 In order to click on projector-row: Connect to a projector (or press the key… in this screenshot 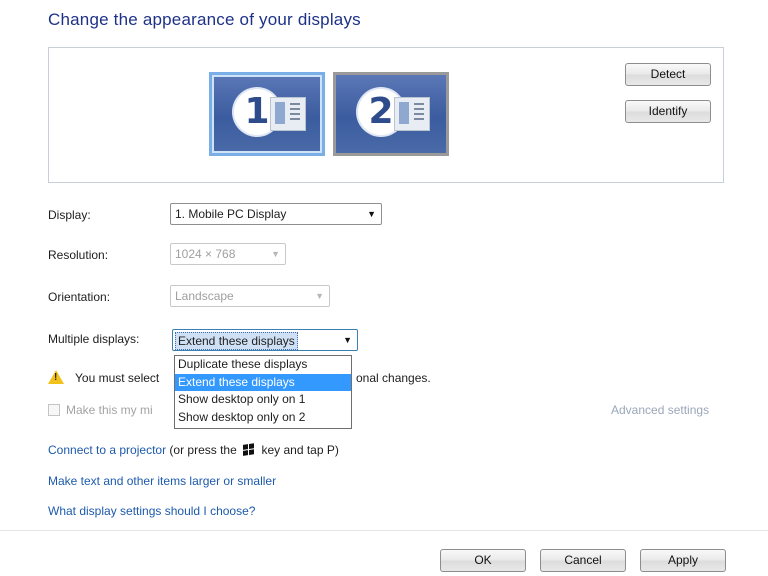, I will do `click(193, 450)`.